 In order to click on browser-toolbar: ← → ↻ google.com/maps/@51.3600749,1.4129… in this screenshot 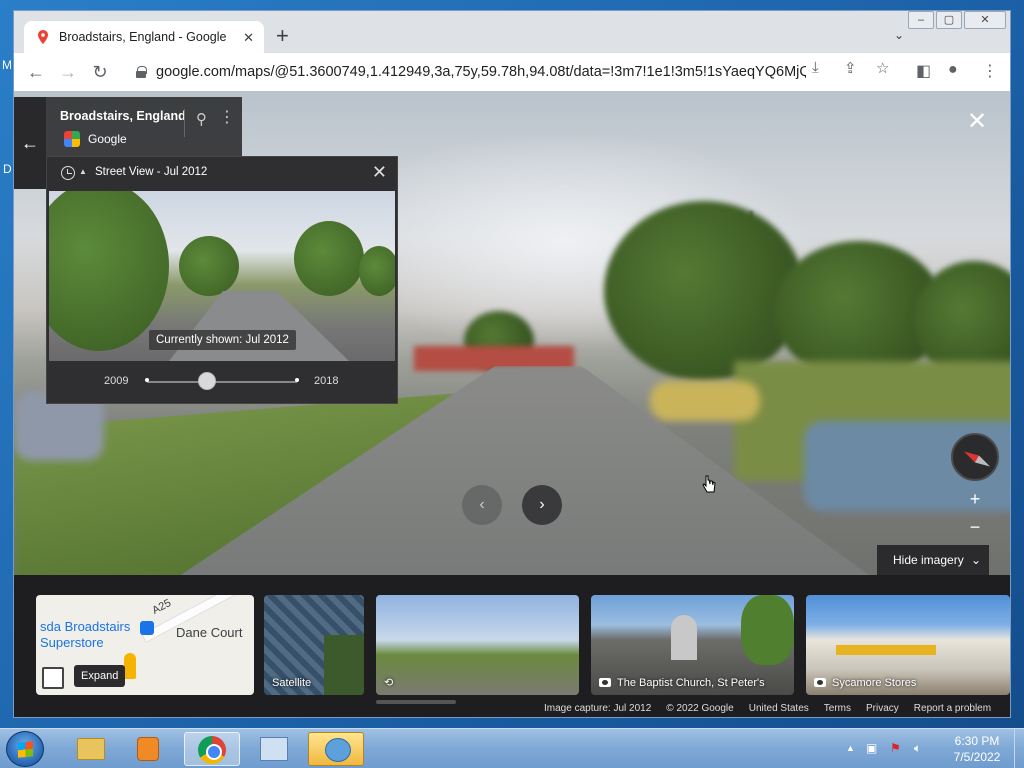, I will do `click(512, 72)`.